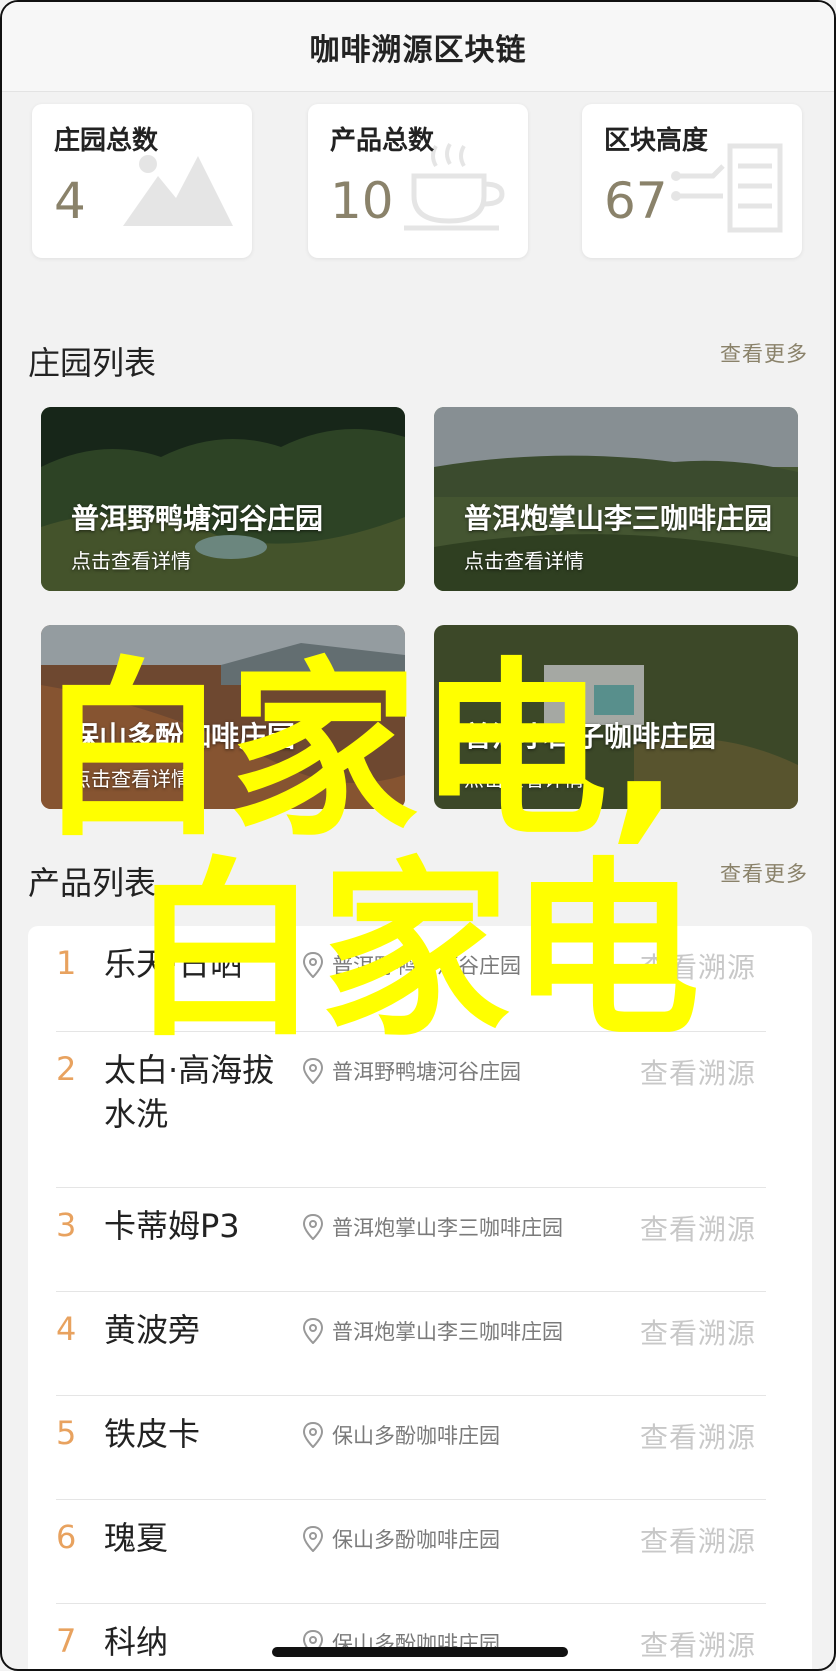 Image resolution: width=836 pixels, height=1671 pixels. Describe the element at coordinates (92, 883) in the screenshot. I see `product-section-title: 产品列表` at that location.